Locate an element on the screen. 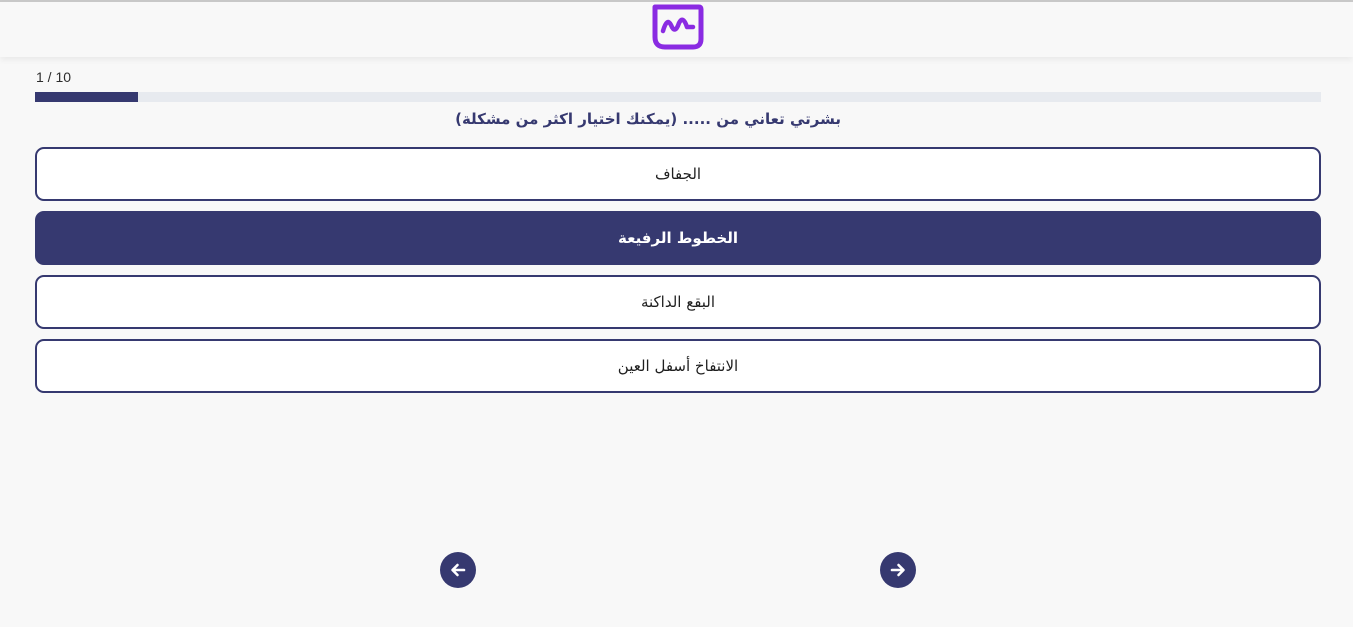 The width and height of the screenshot is (1353, 627). progress-bar is located at coordinates (678, 97).